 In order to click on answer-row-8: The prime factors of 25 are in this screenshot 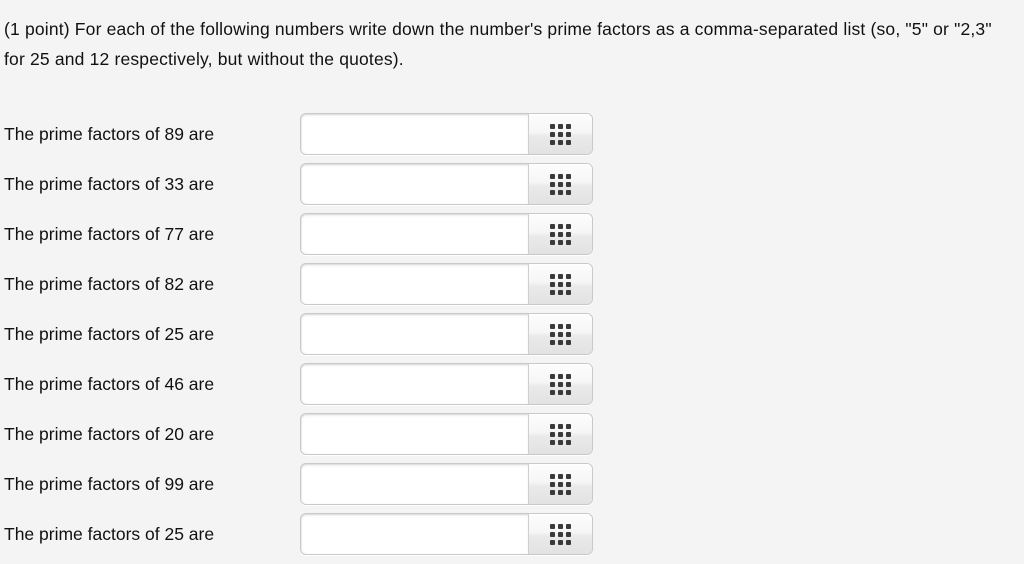, I will do `click(512, 538)`.